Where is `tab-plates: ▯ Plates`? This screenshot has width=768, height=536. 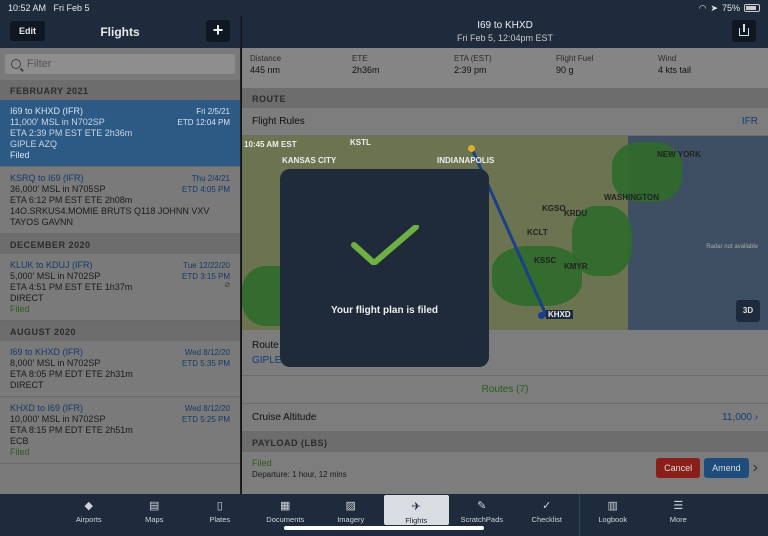 tab-plates: ▯ Plates is located at coordinates (220, 515).